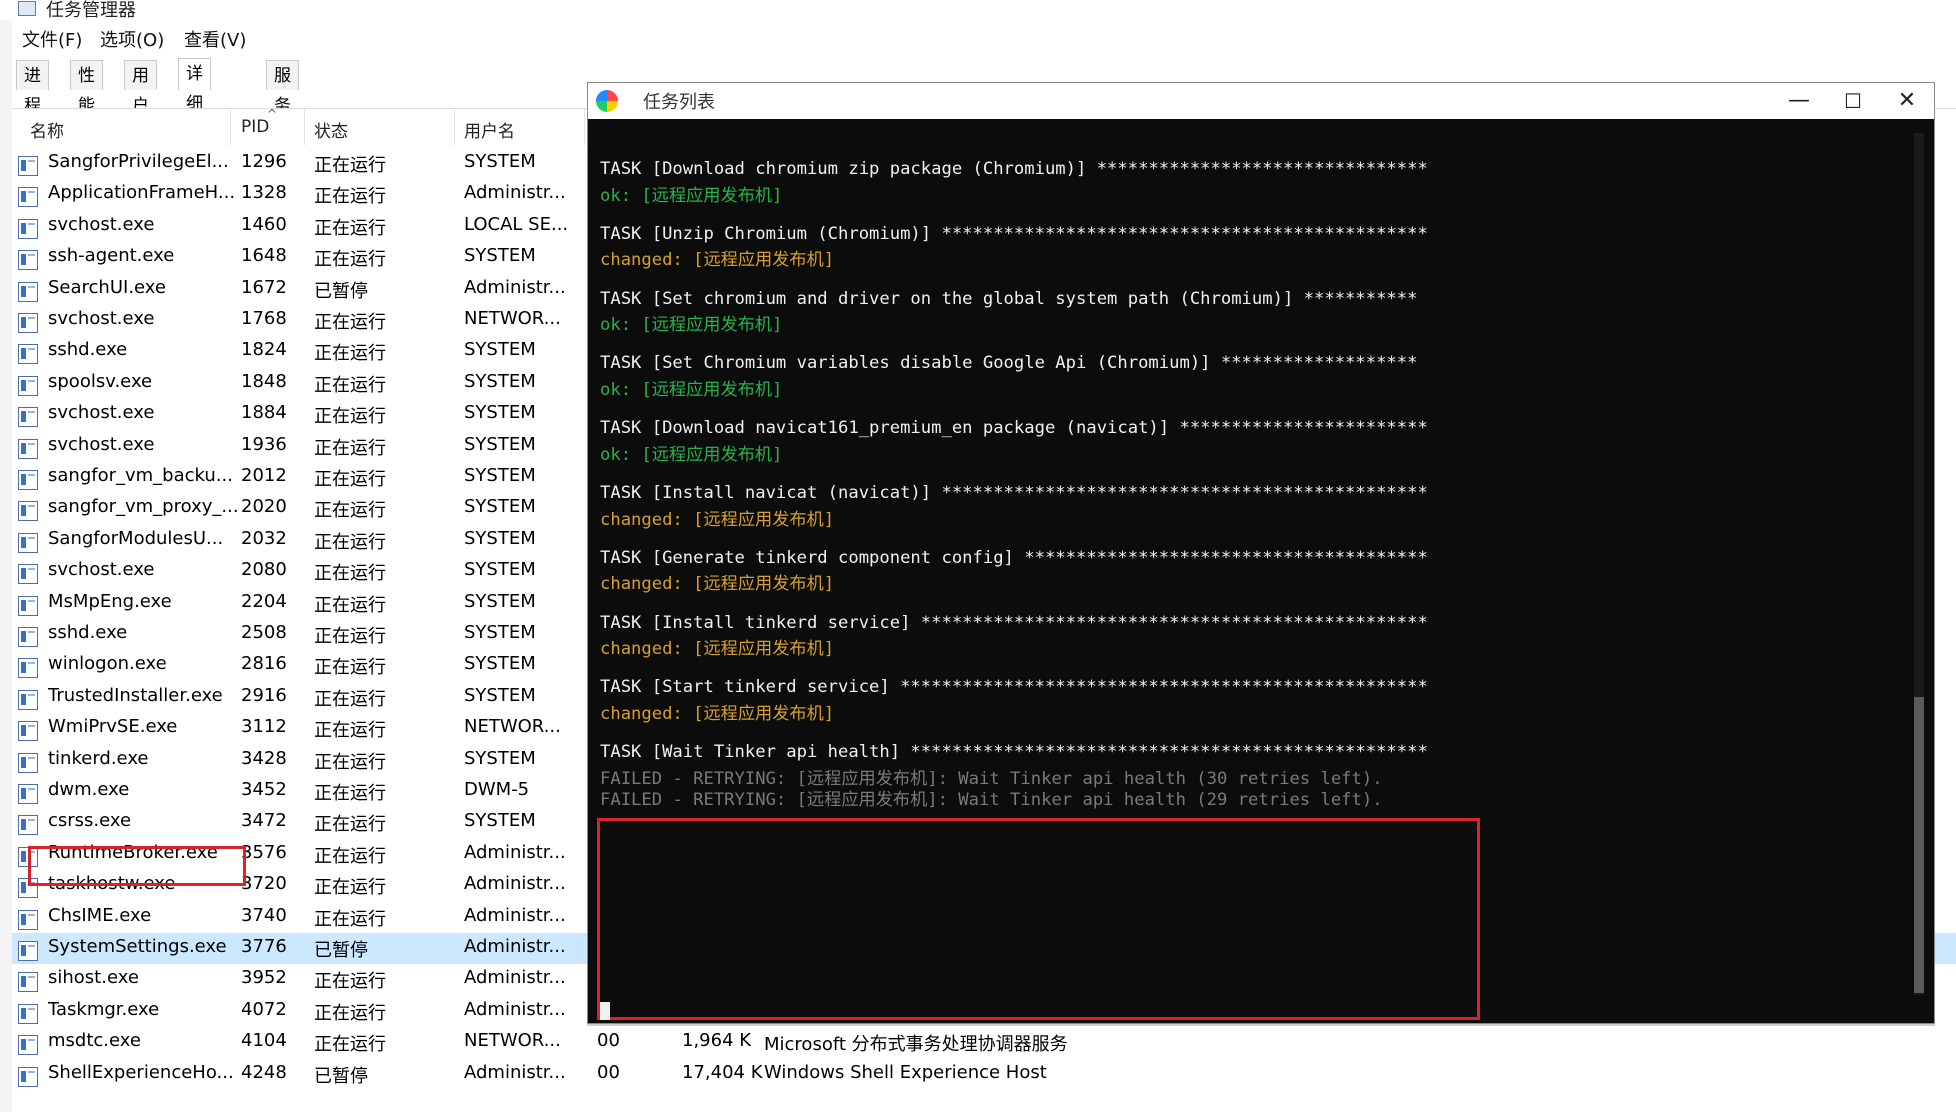  Describe the element at coordinates (264, 287) in the screenshot. I see `process-pid: 1672` at that location.